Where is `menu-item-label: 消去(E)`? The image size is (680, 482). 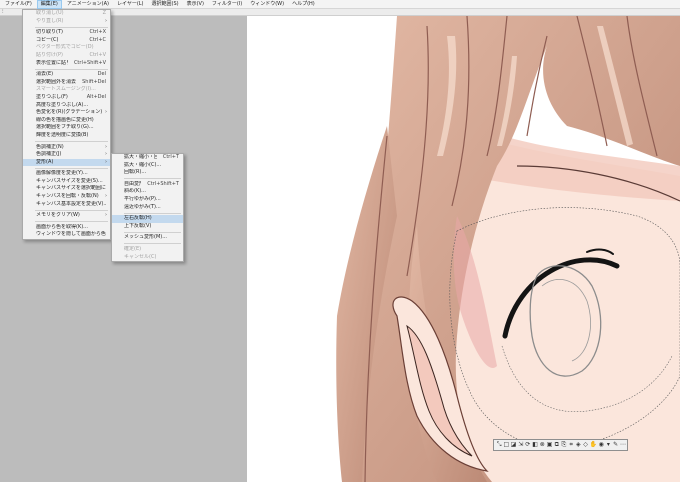
menu-item-label: 消去(E) is located at coordinates (45, 74).